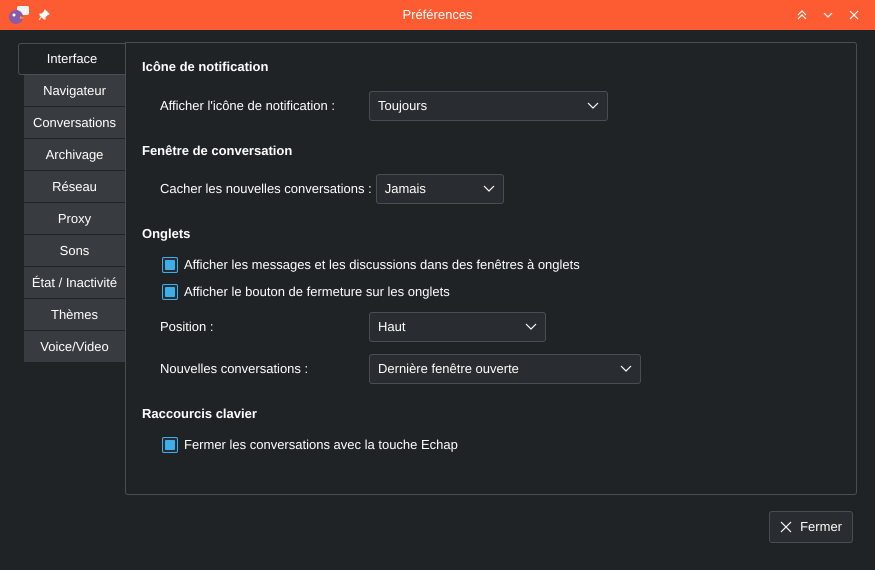  I want to click on checkbox-label: Afficher le bouton de fermeture sur les onglets, so click(317, 292).